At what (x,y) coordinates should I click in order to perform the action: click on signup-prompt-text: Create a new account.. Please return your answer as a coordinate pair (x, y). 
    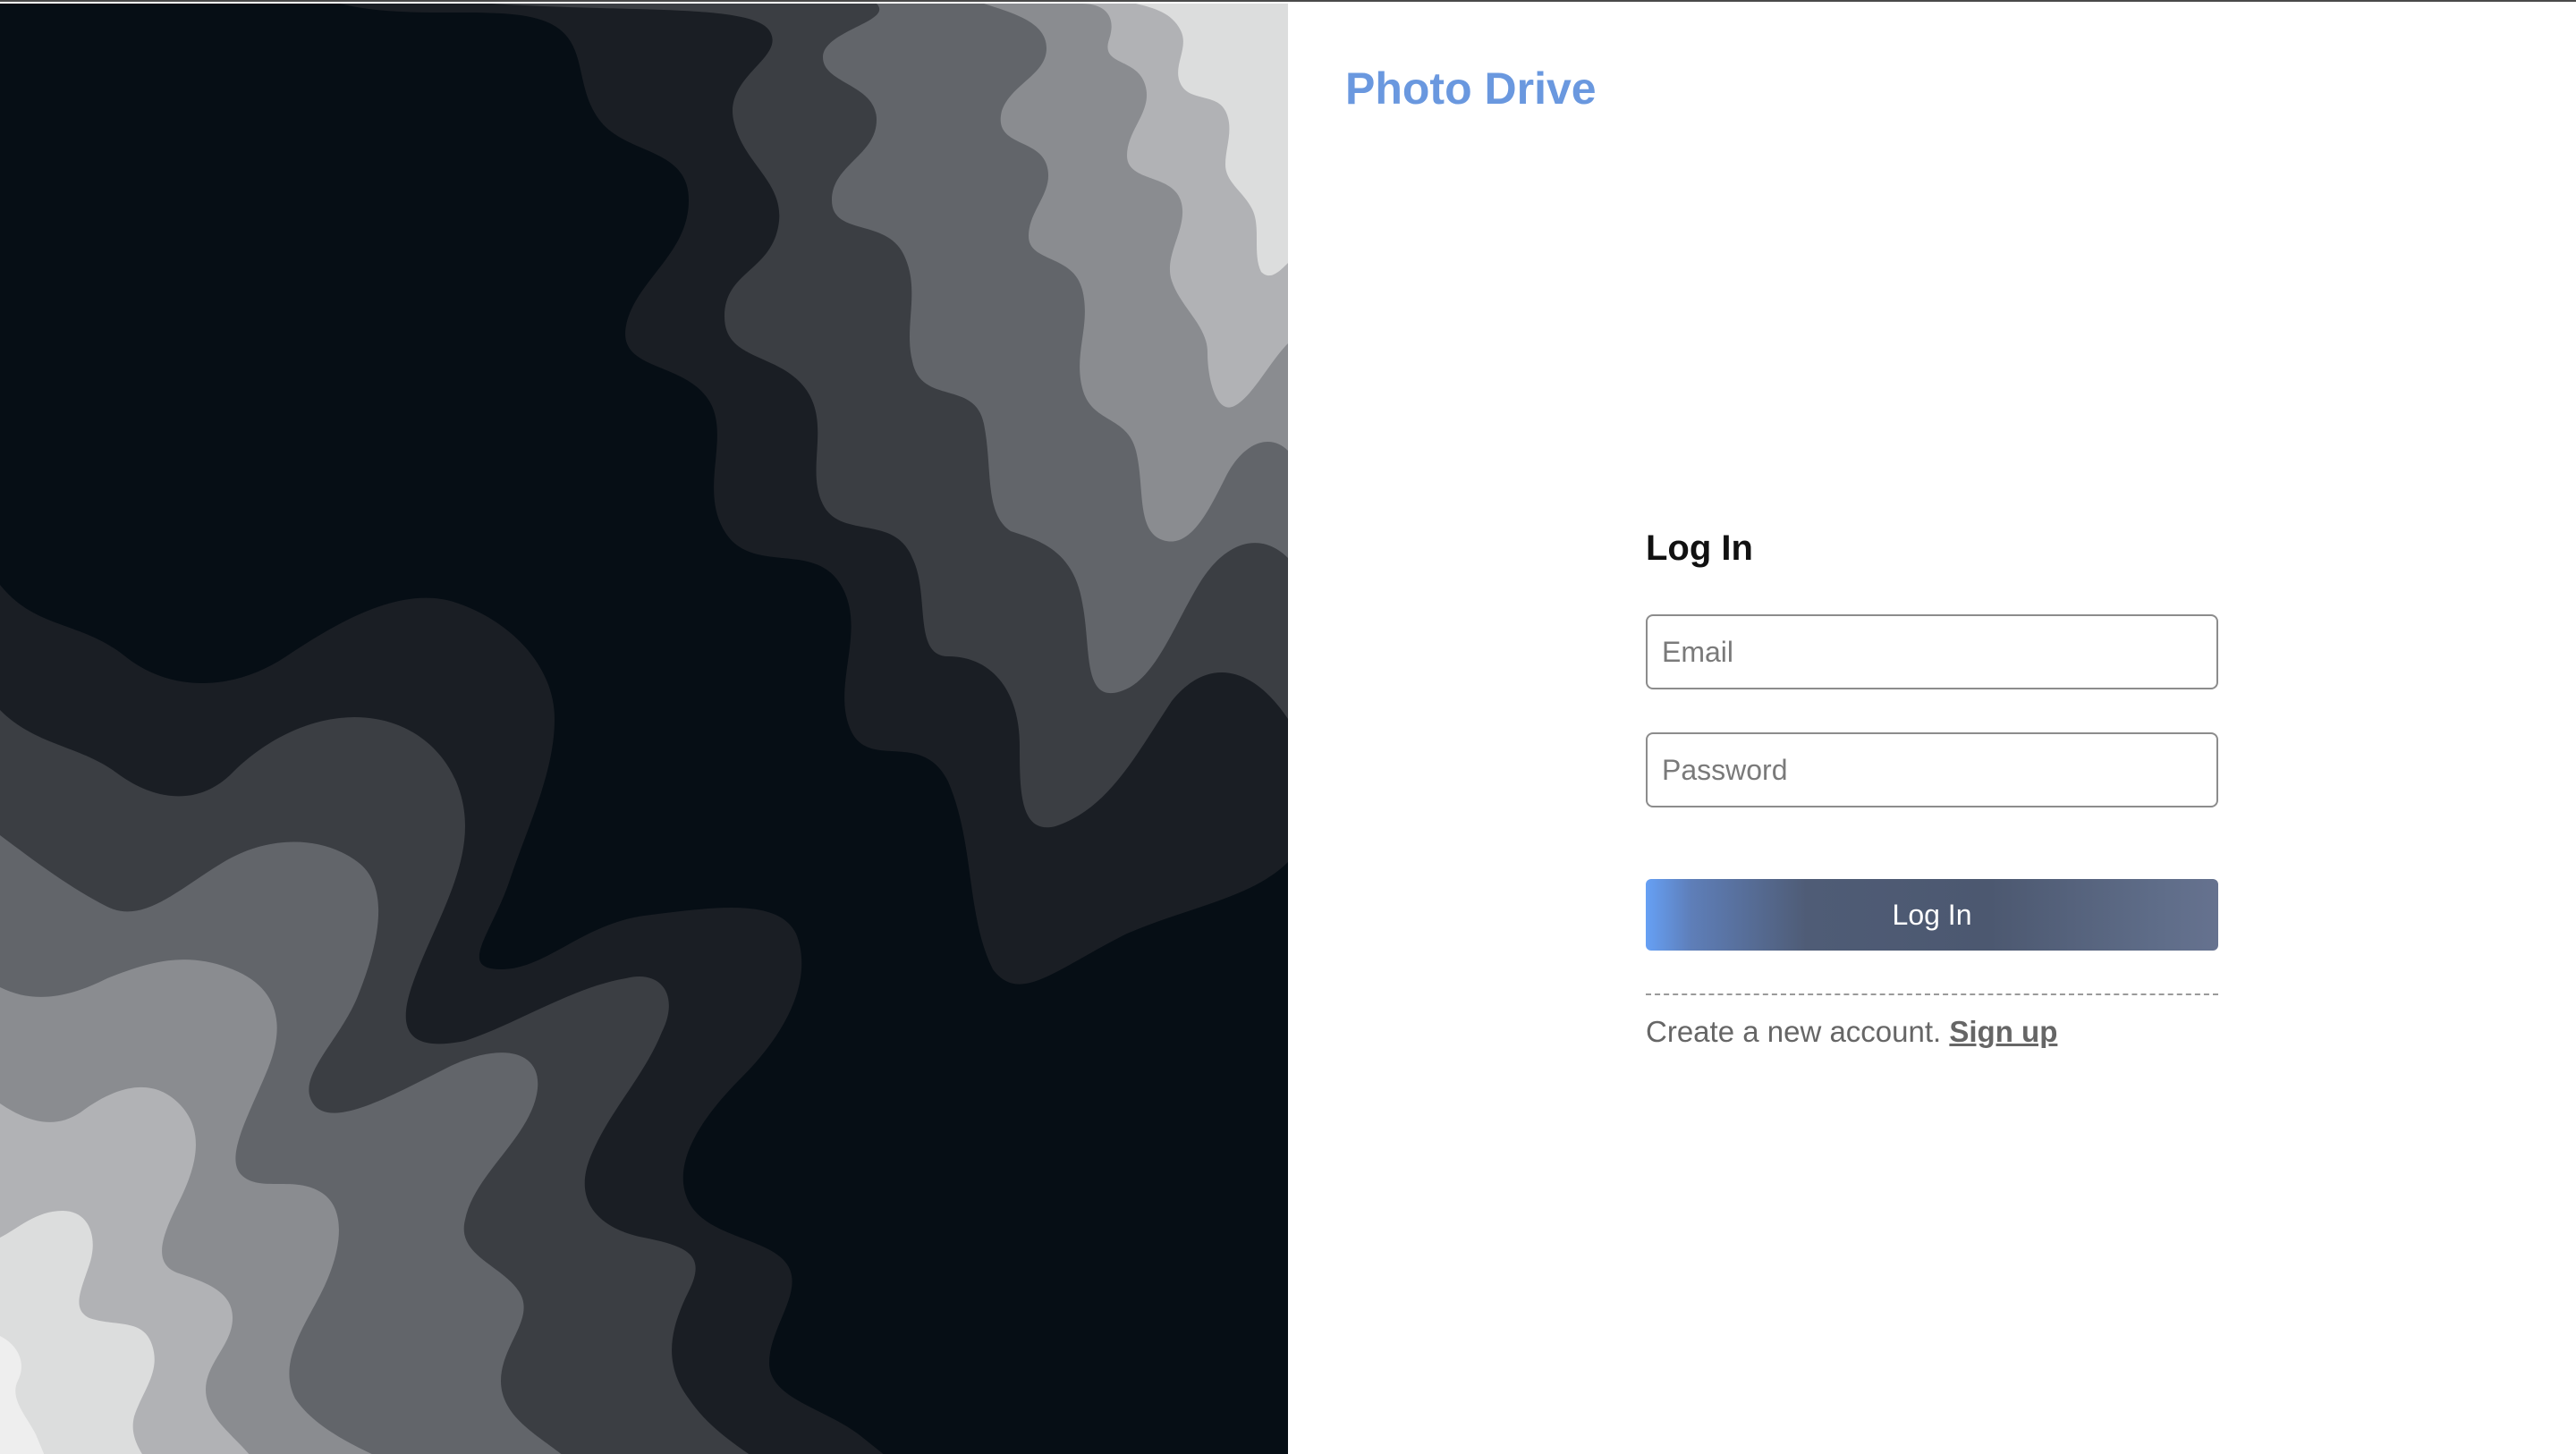
    Looking at the image, I should click on (1794, 1032).